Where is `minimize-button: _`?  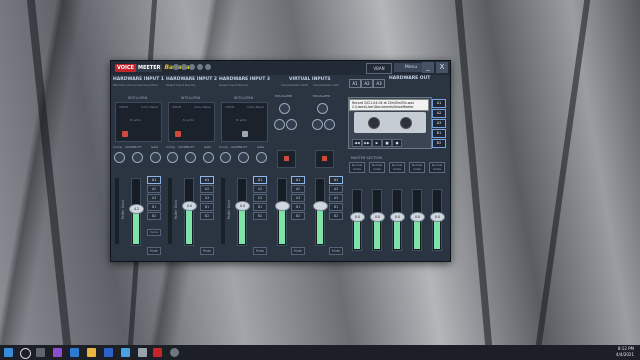
minimize-button: _ is located at coordinates (428, 67).